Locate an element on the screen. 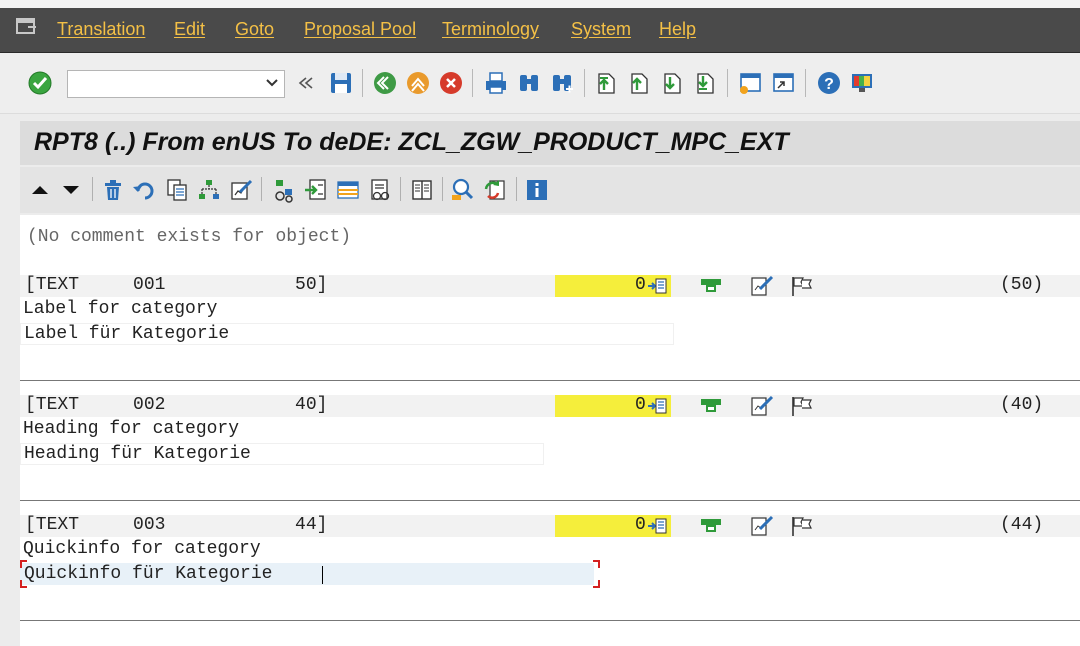 The height and width of the screenshot is (646, 1080). entry-header: [TEXT 001 50] 0 (50) is located at coordinates (550, 286).